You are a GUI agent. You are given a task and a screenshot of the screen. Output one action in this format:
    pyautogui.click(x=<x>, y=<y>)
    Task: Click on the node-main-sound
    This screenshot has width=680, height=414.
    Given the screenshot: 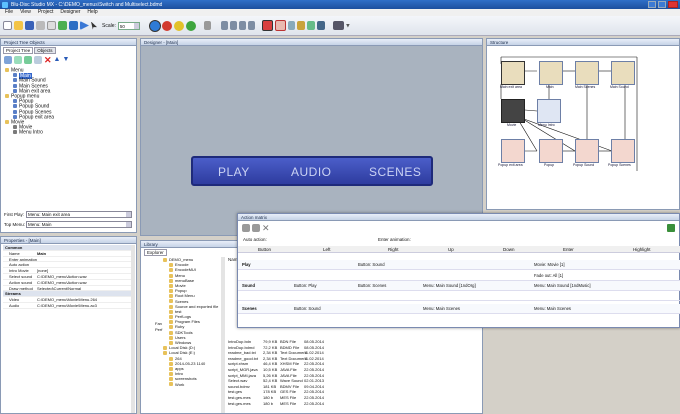 What is the action you would take?
    pyautogui.click(x=623, y=73)
    